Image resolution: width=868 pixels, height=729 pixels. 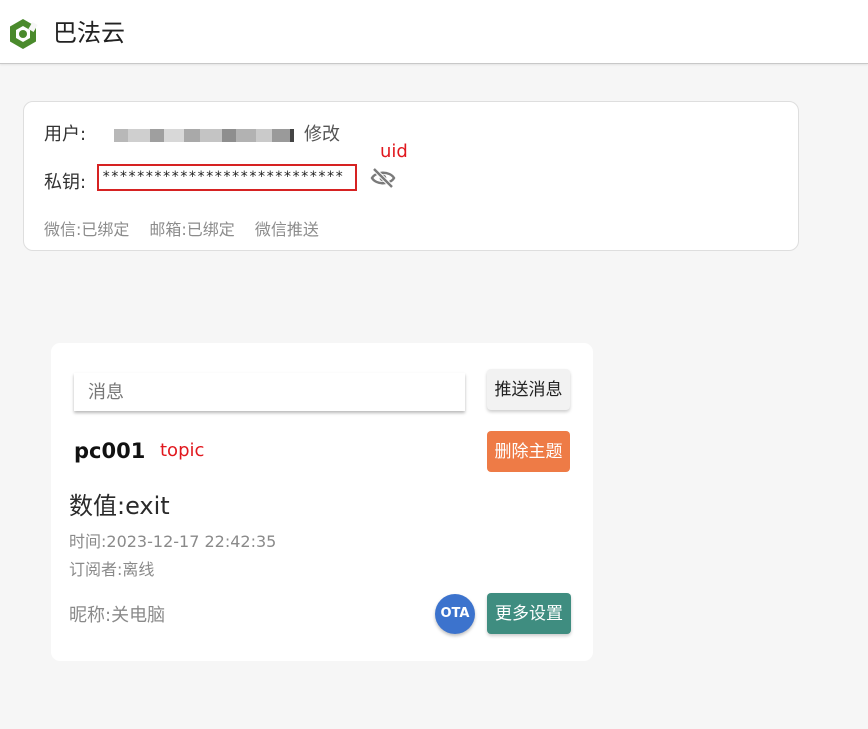 What do you see at coordinates (528, 389) in the screenshot?
I see `push-message-button: 推送消息` at bounding box center [528, 389].